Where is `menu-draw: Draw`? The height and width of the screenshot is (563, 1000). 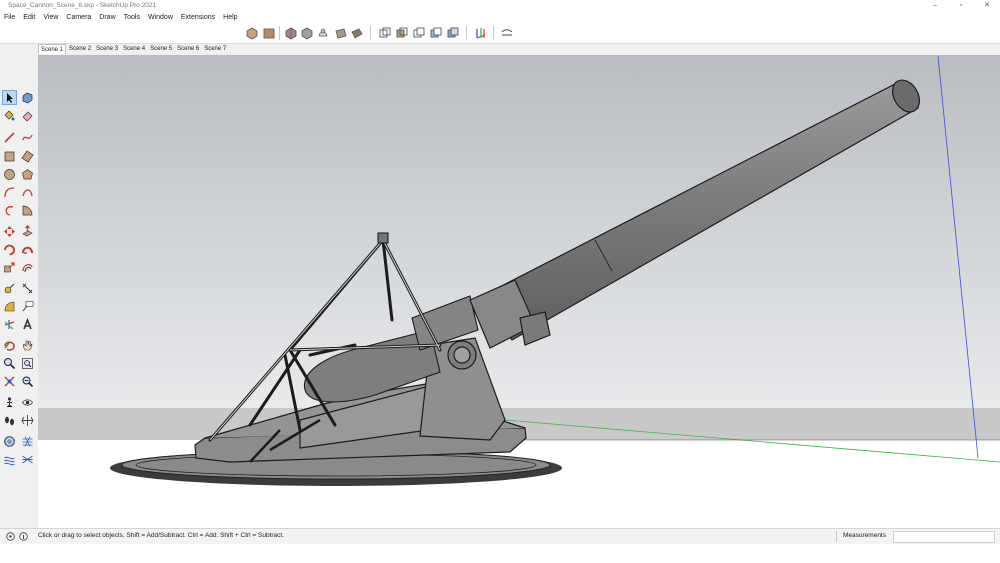
menu-draw: Draw is located at coordinates (107, 17).